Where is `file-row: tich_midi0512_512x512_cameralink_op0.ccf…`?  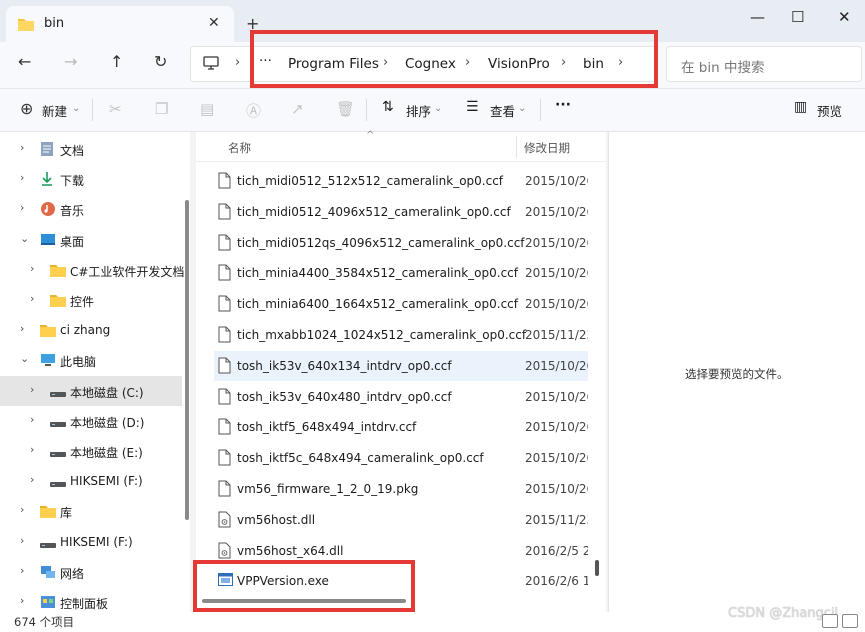 file-row: tich_midi0512_512x512_cameralink_op0.ccf… is located at coordinates (401, 181).